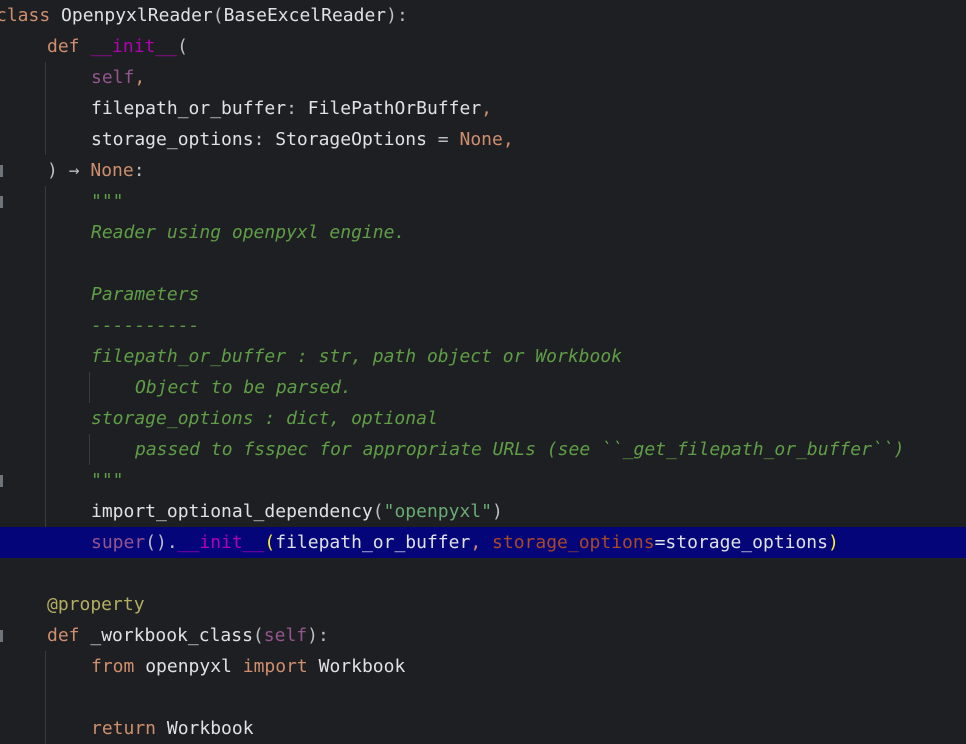 Image resolution: width=966 pixels, height=744 pixels. Describe the element at coordinates (124, 728) in the screenshot. I see `keyword-return: return` at that location.